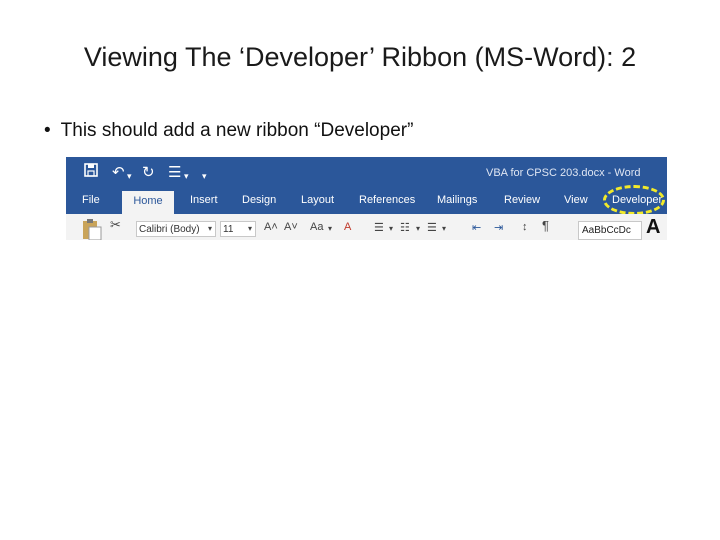  What do you see at coordinates (634, 200) in the screenshot?
I see `developer-highlight-circle` at bounding box center [634, 200].